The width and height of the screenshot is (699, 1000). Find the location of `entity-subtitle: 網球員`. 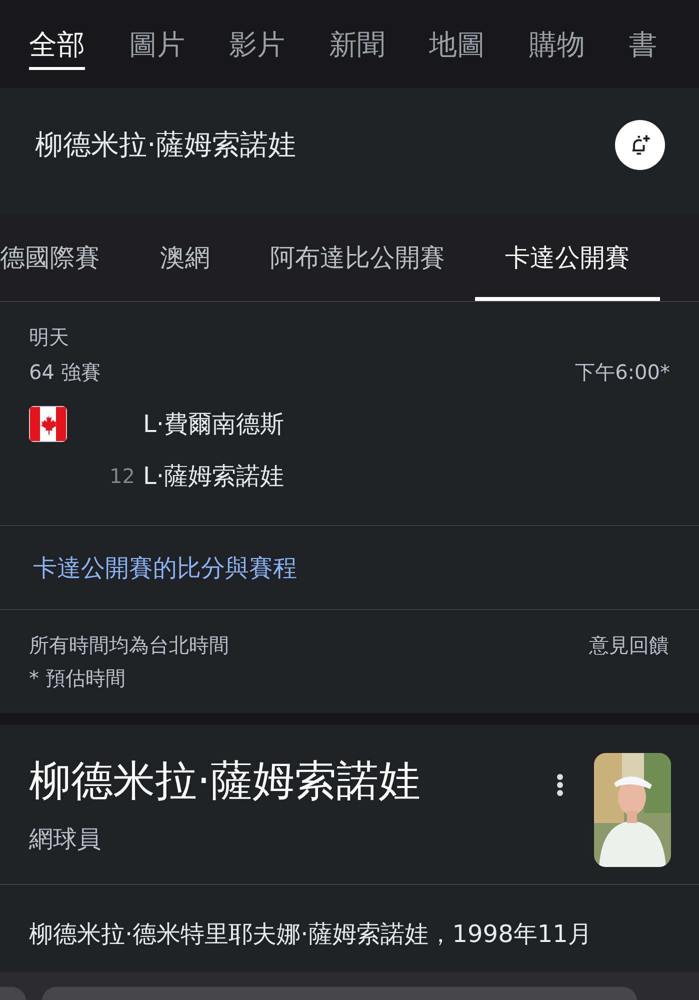

entity-subtitle: 網球員 is located at coordinates (65, 839).